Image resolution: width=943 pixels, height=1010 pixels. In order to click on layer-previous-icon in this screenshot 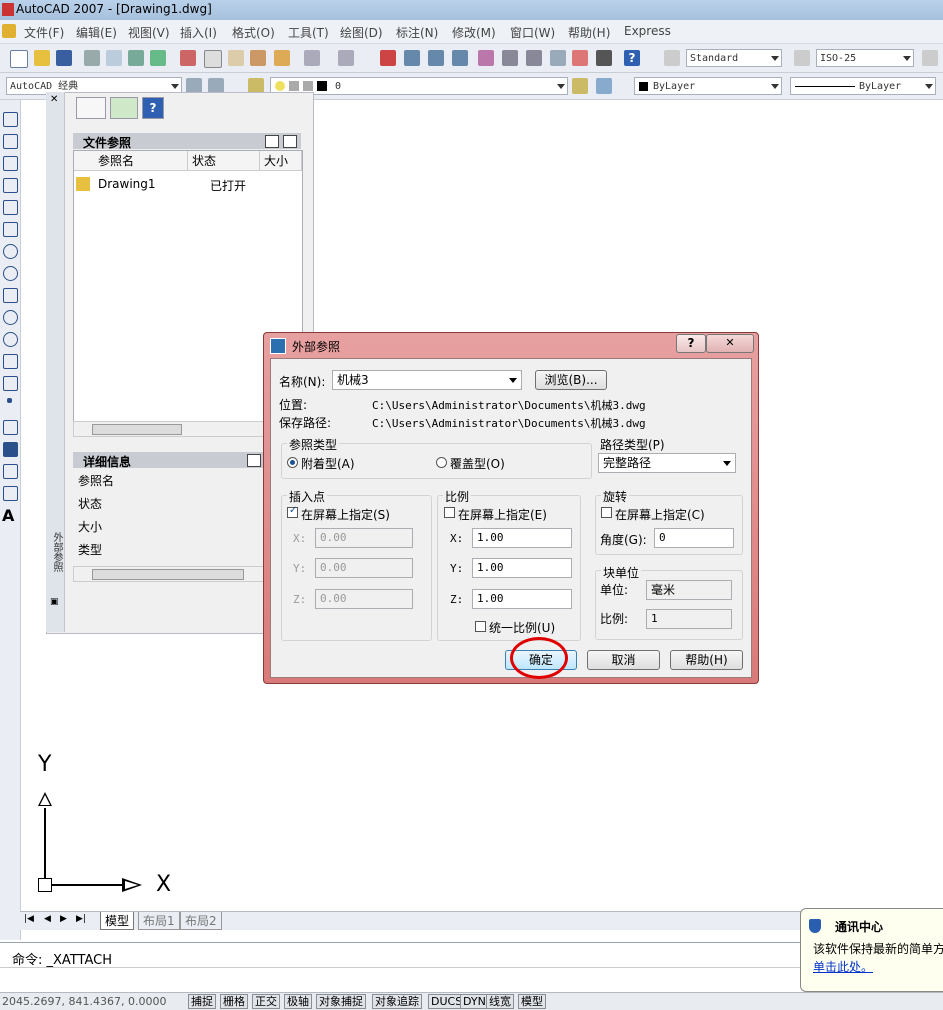, I will do `click(604, 86)`.